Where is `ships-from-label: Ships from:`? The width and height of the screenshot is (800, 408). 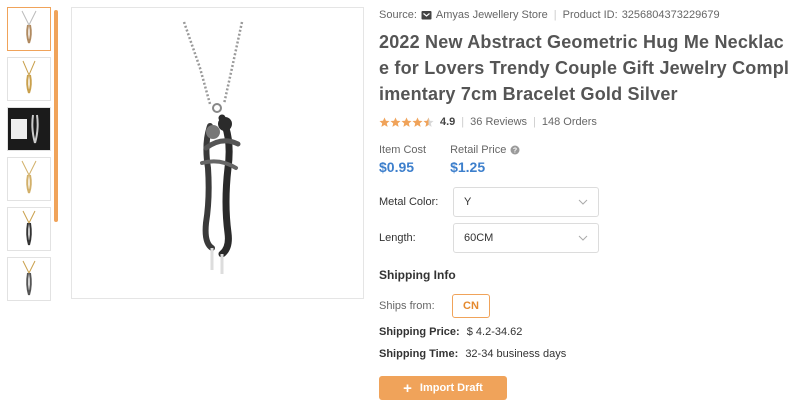
ships-from-label: Ships from: is located at coordinates (407, 306).